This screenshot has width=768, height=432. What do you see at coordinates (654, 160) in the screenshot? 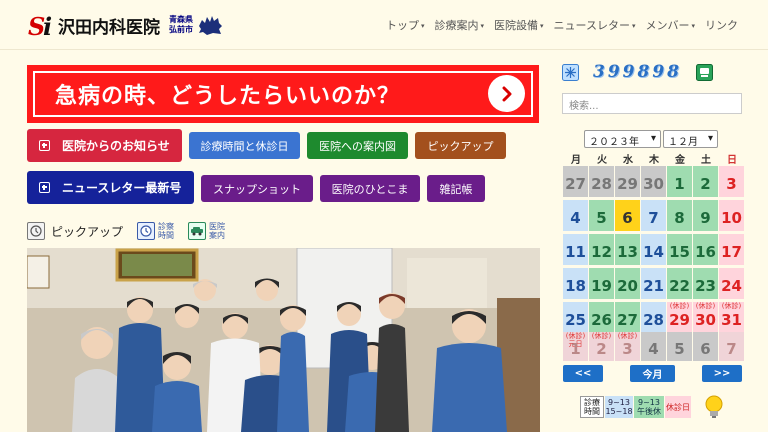
I see `weekday-header: 木` at bounding box center [654, 160].